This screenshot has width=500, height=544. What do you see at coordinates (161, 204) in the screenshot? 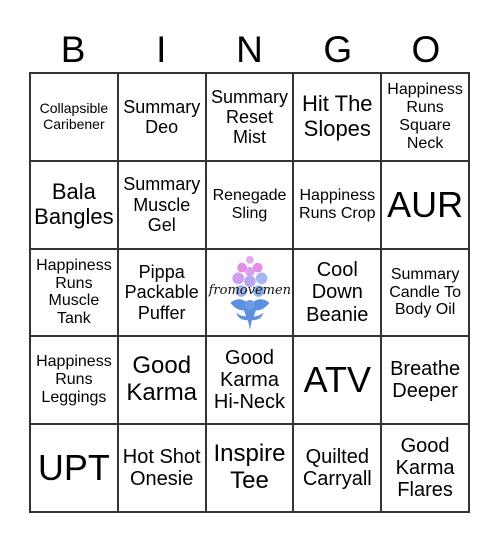
I see `bingo-cell: Summary Muscle Gel` at bounding box center [161, 204].